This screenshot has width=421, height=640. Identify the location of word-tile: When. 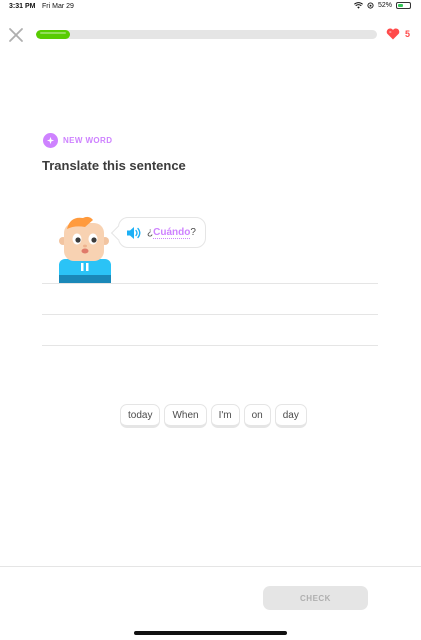
(185, 416).